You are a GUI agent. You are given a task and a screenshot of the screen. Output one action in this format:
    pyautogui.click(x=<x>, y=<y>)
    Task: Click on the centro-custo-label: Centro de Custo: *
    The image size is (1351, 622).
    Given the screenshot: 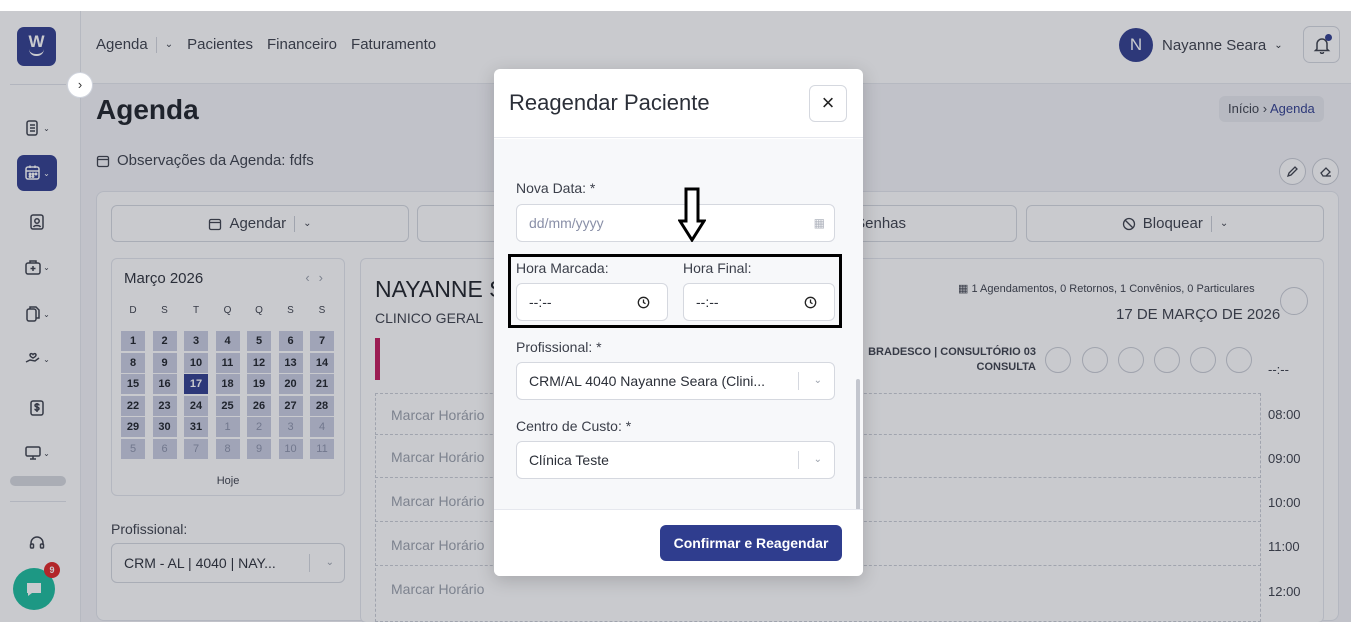 What is the action you would take?
    pyautogui.click(x=574, y=426)
    